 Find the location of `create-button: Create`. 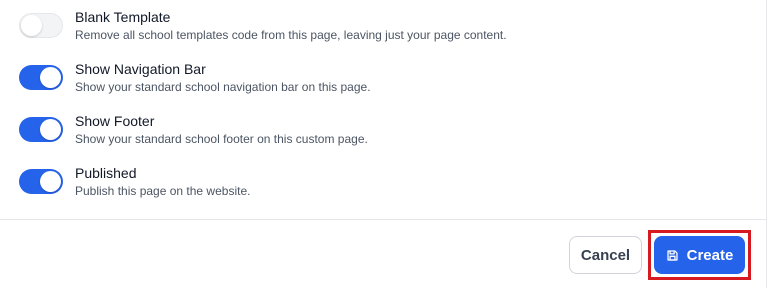

create-button: Create is located at coordinates (699, 255).